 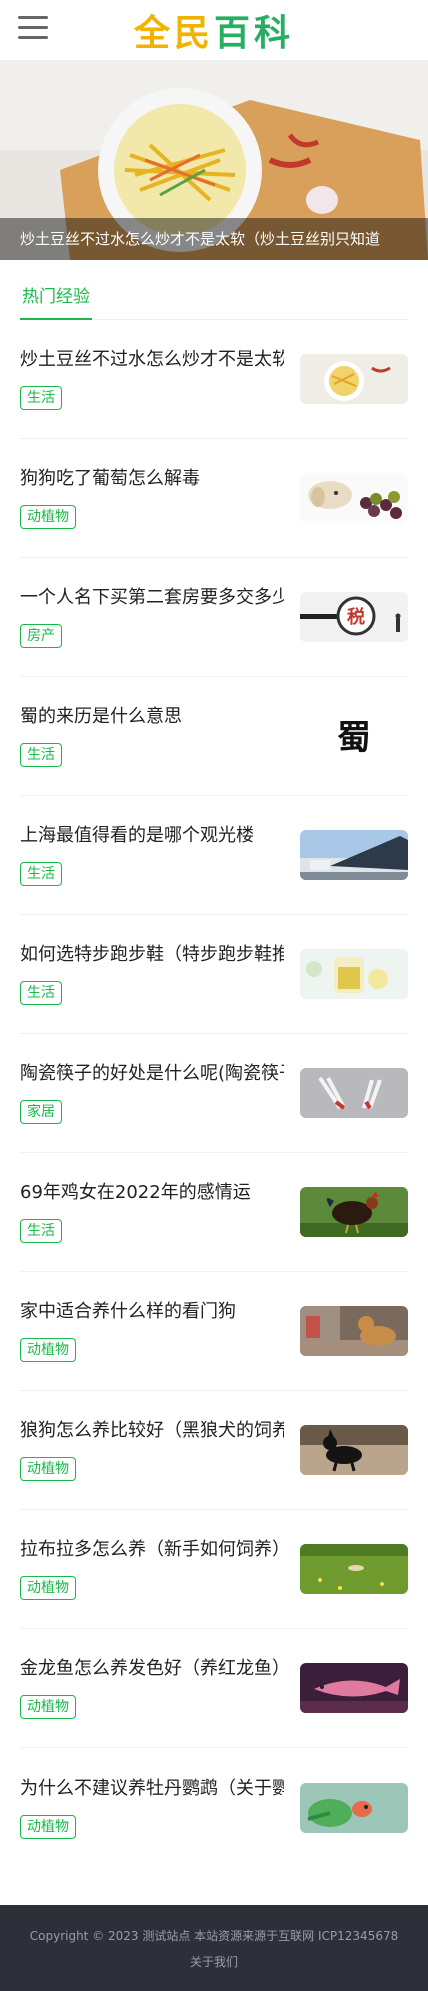 I want to click on menu-icon, so click(x=33, y=29).